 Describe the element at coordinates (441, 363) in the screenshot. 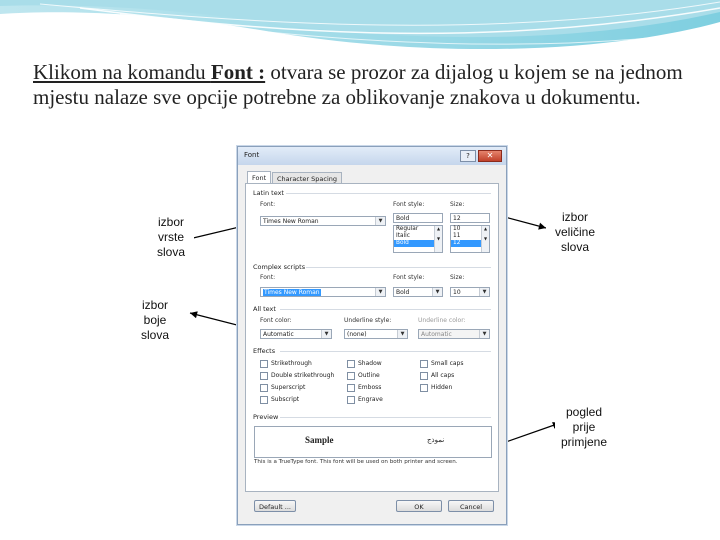

I see `checkbox-small-caps: Small caps` at that location.